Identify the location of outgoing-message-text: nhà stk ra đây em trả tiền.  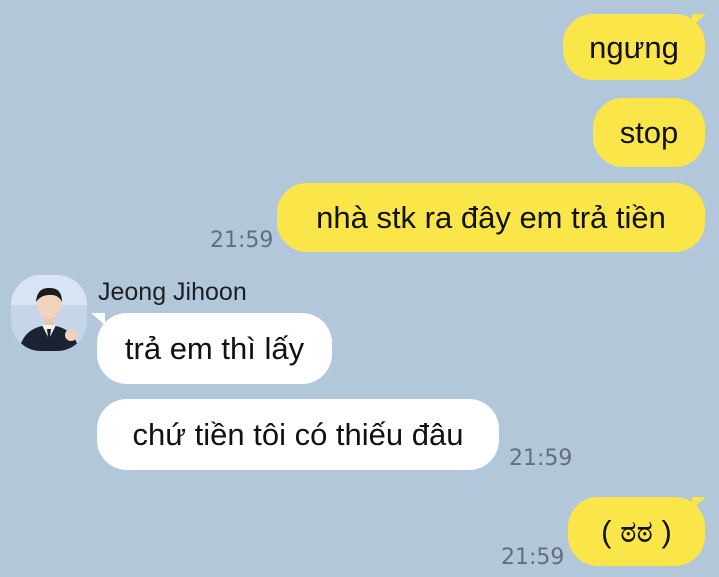
(491, 217).